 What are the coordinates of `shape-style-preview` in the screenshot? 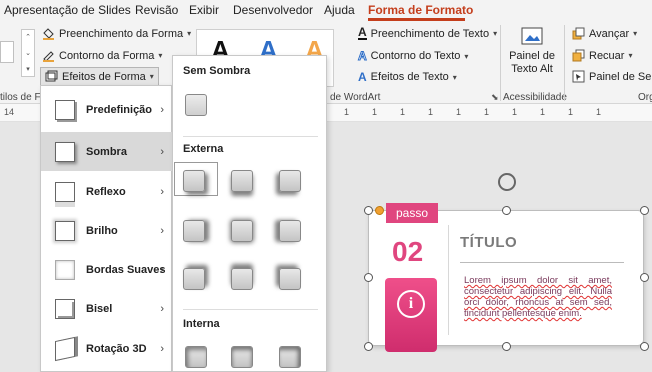 It's located at (7, 52).